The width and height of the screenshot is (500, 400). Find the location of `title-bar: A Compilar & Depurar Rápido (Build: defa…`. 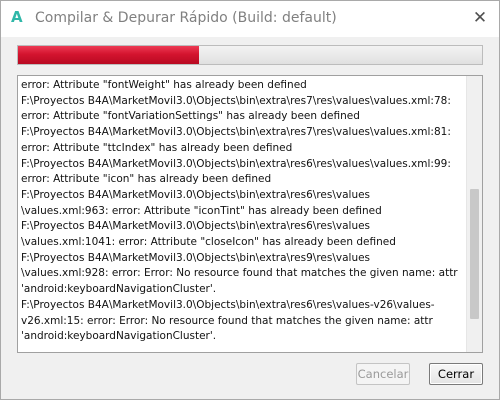

title-bar: A Compilar & Depurar Rápido (Build: defa… is located at coordinates (250, 19).